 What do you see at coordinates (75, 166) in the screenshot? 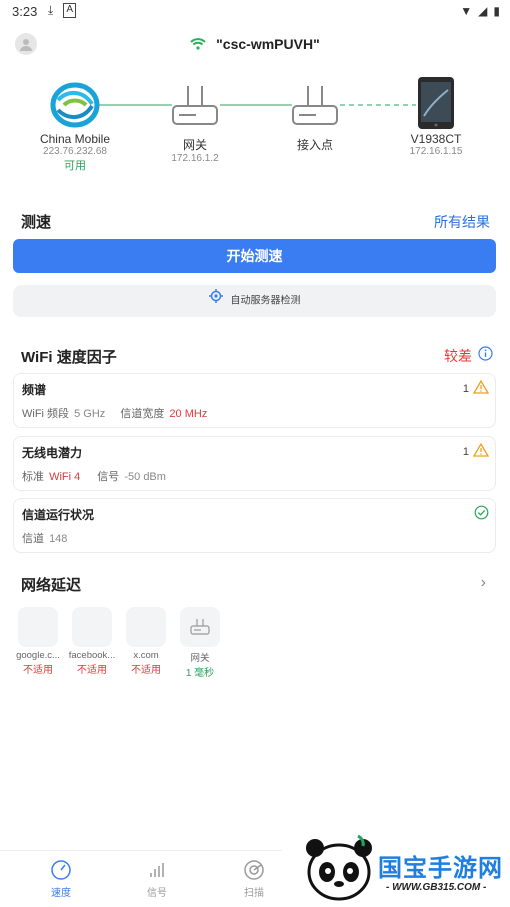
I see `isp-status: 可用` at bounding box center [75, 166].